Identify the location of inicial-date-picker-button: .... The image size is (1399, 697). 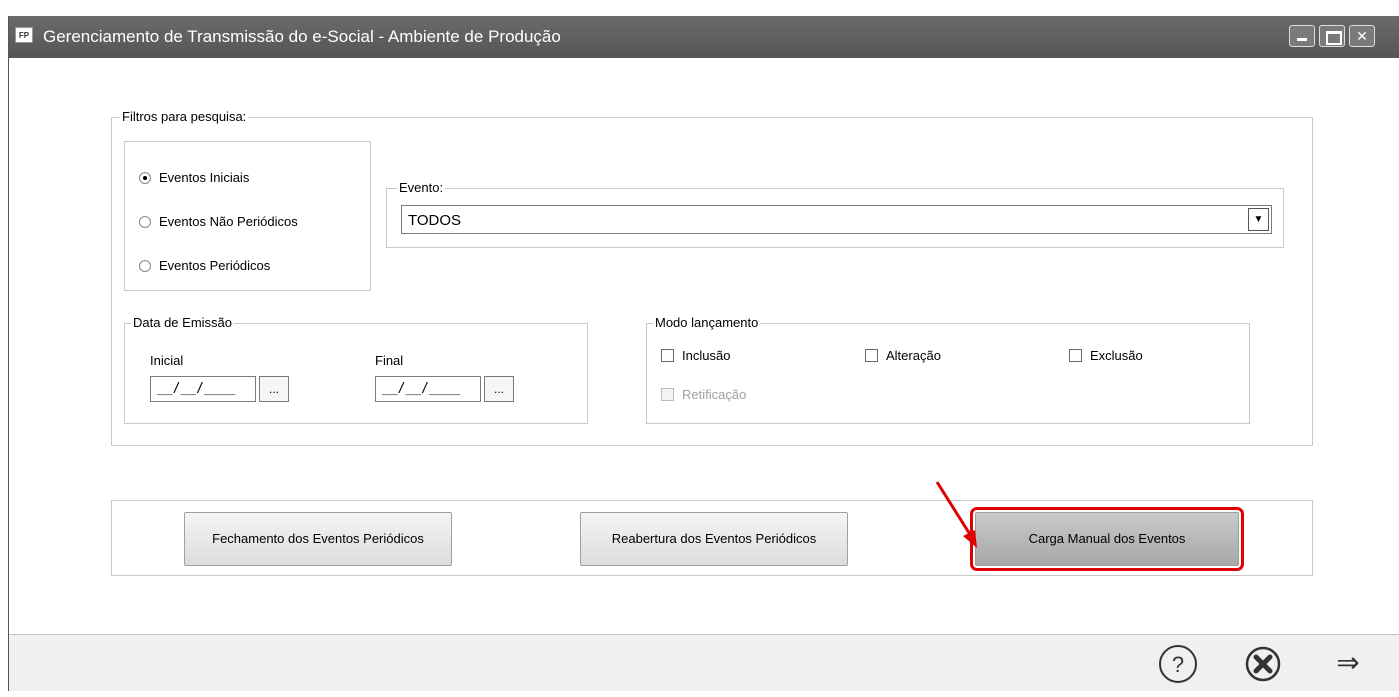
(274, 389).